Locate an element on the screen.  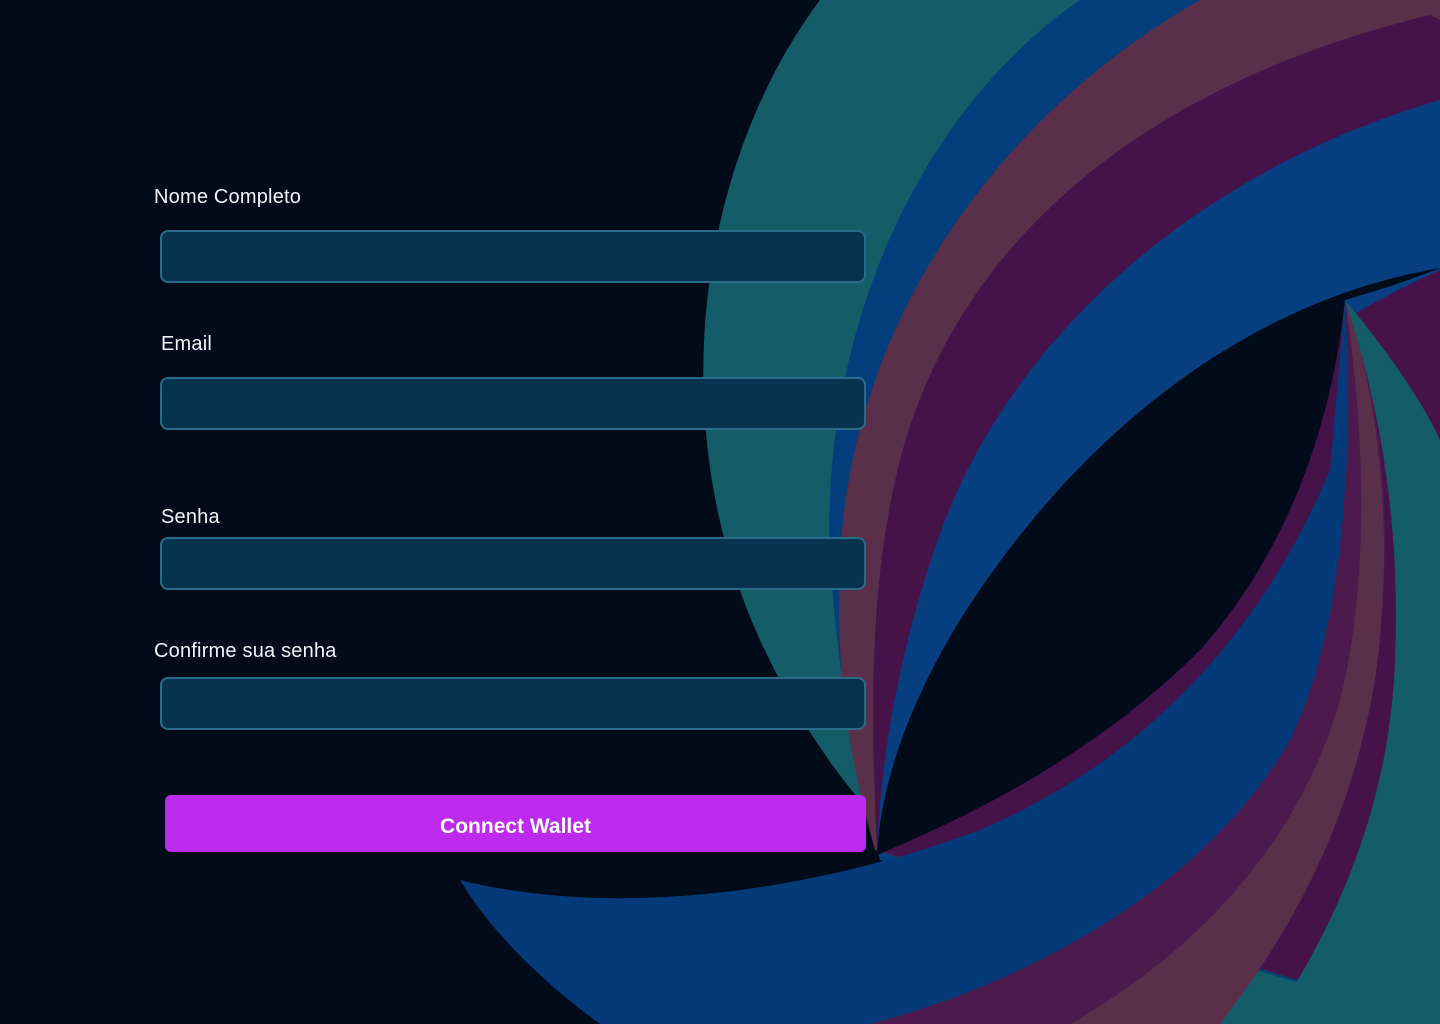
connect-wallet-button: Connect Wallet is located at coordinates (515, 823).